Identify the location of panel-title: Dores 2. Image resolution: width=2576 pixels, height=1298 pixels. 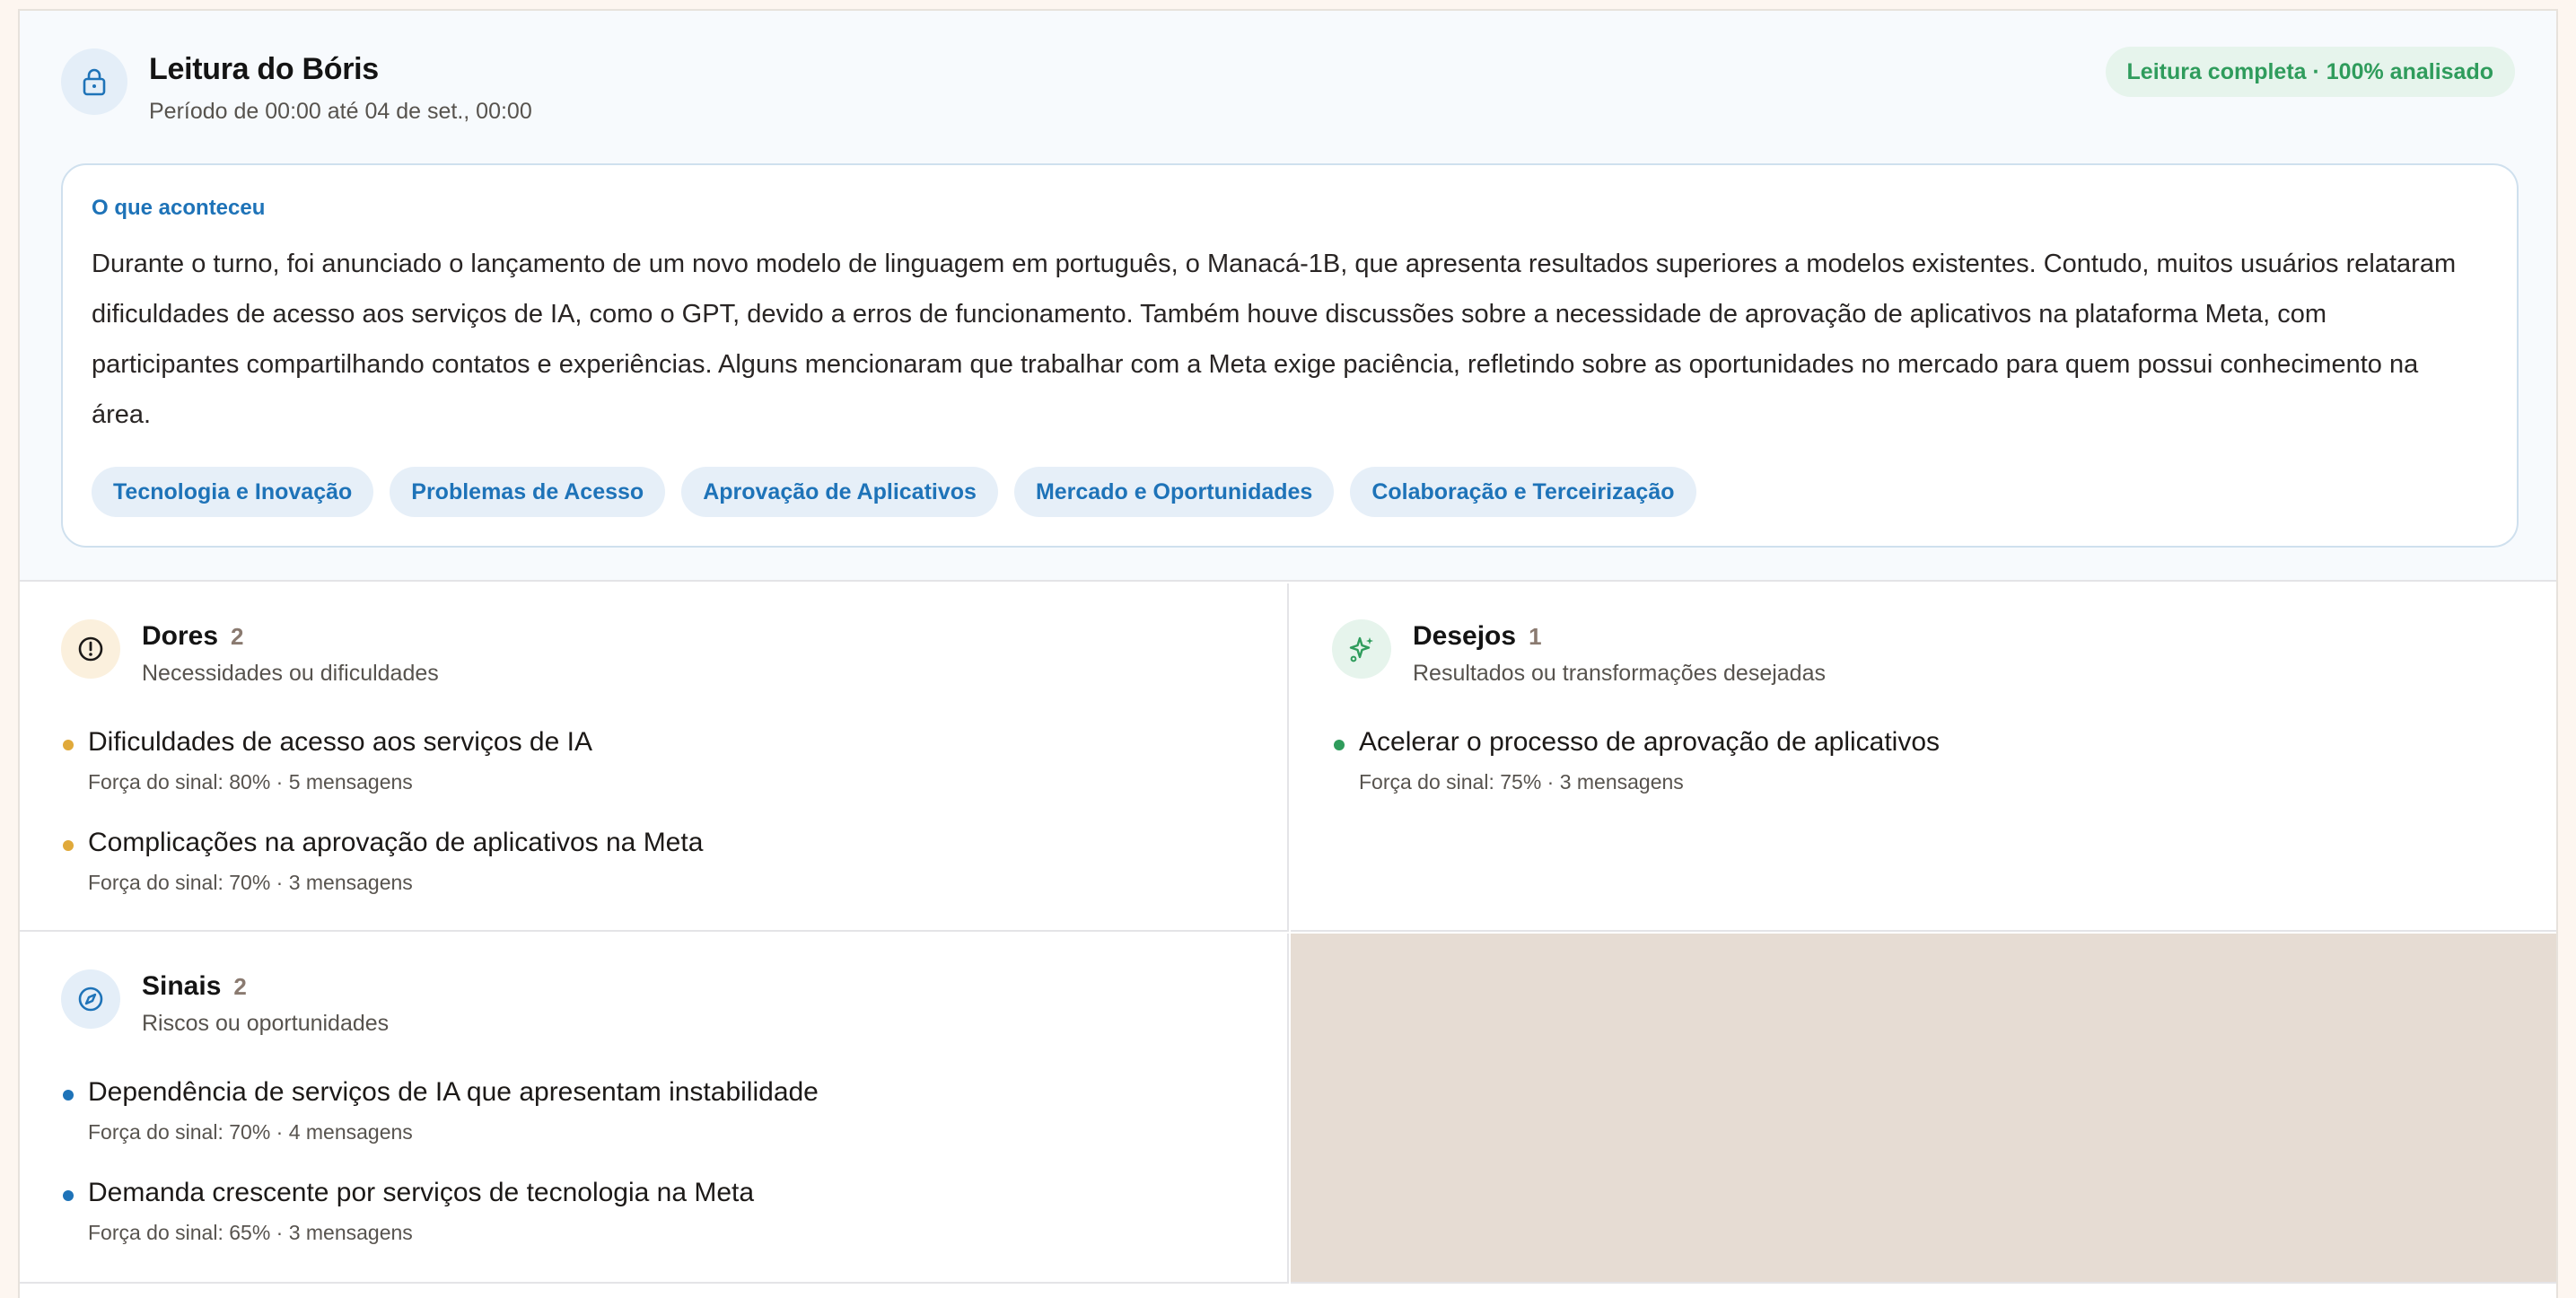
(193, 636).